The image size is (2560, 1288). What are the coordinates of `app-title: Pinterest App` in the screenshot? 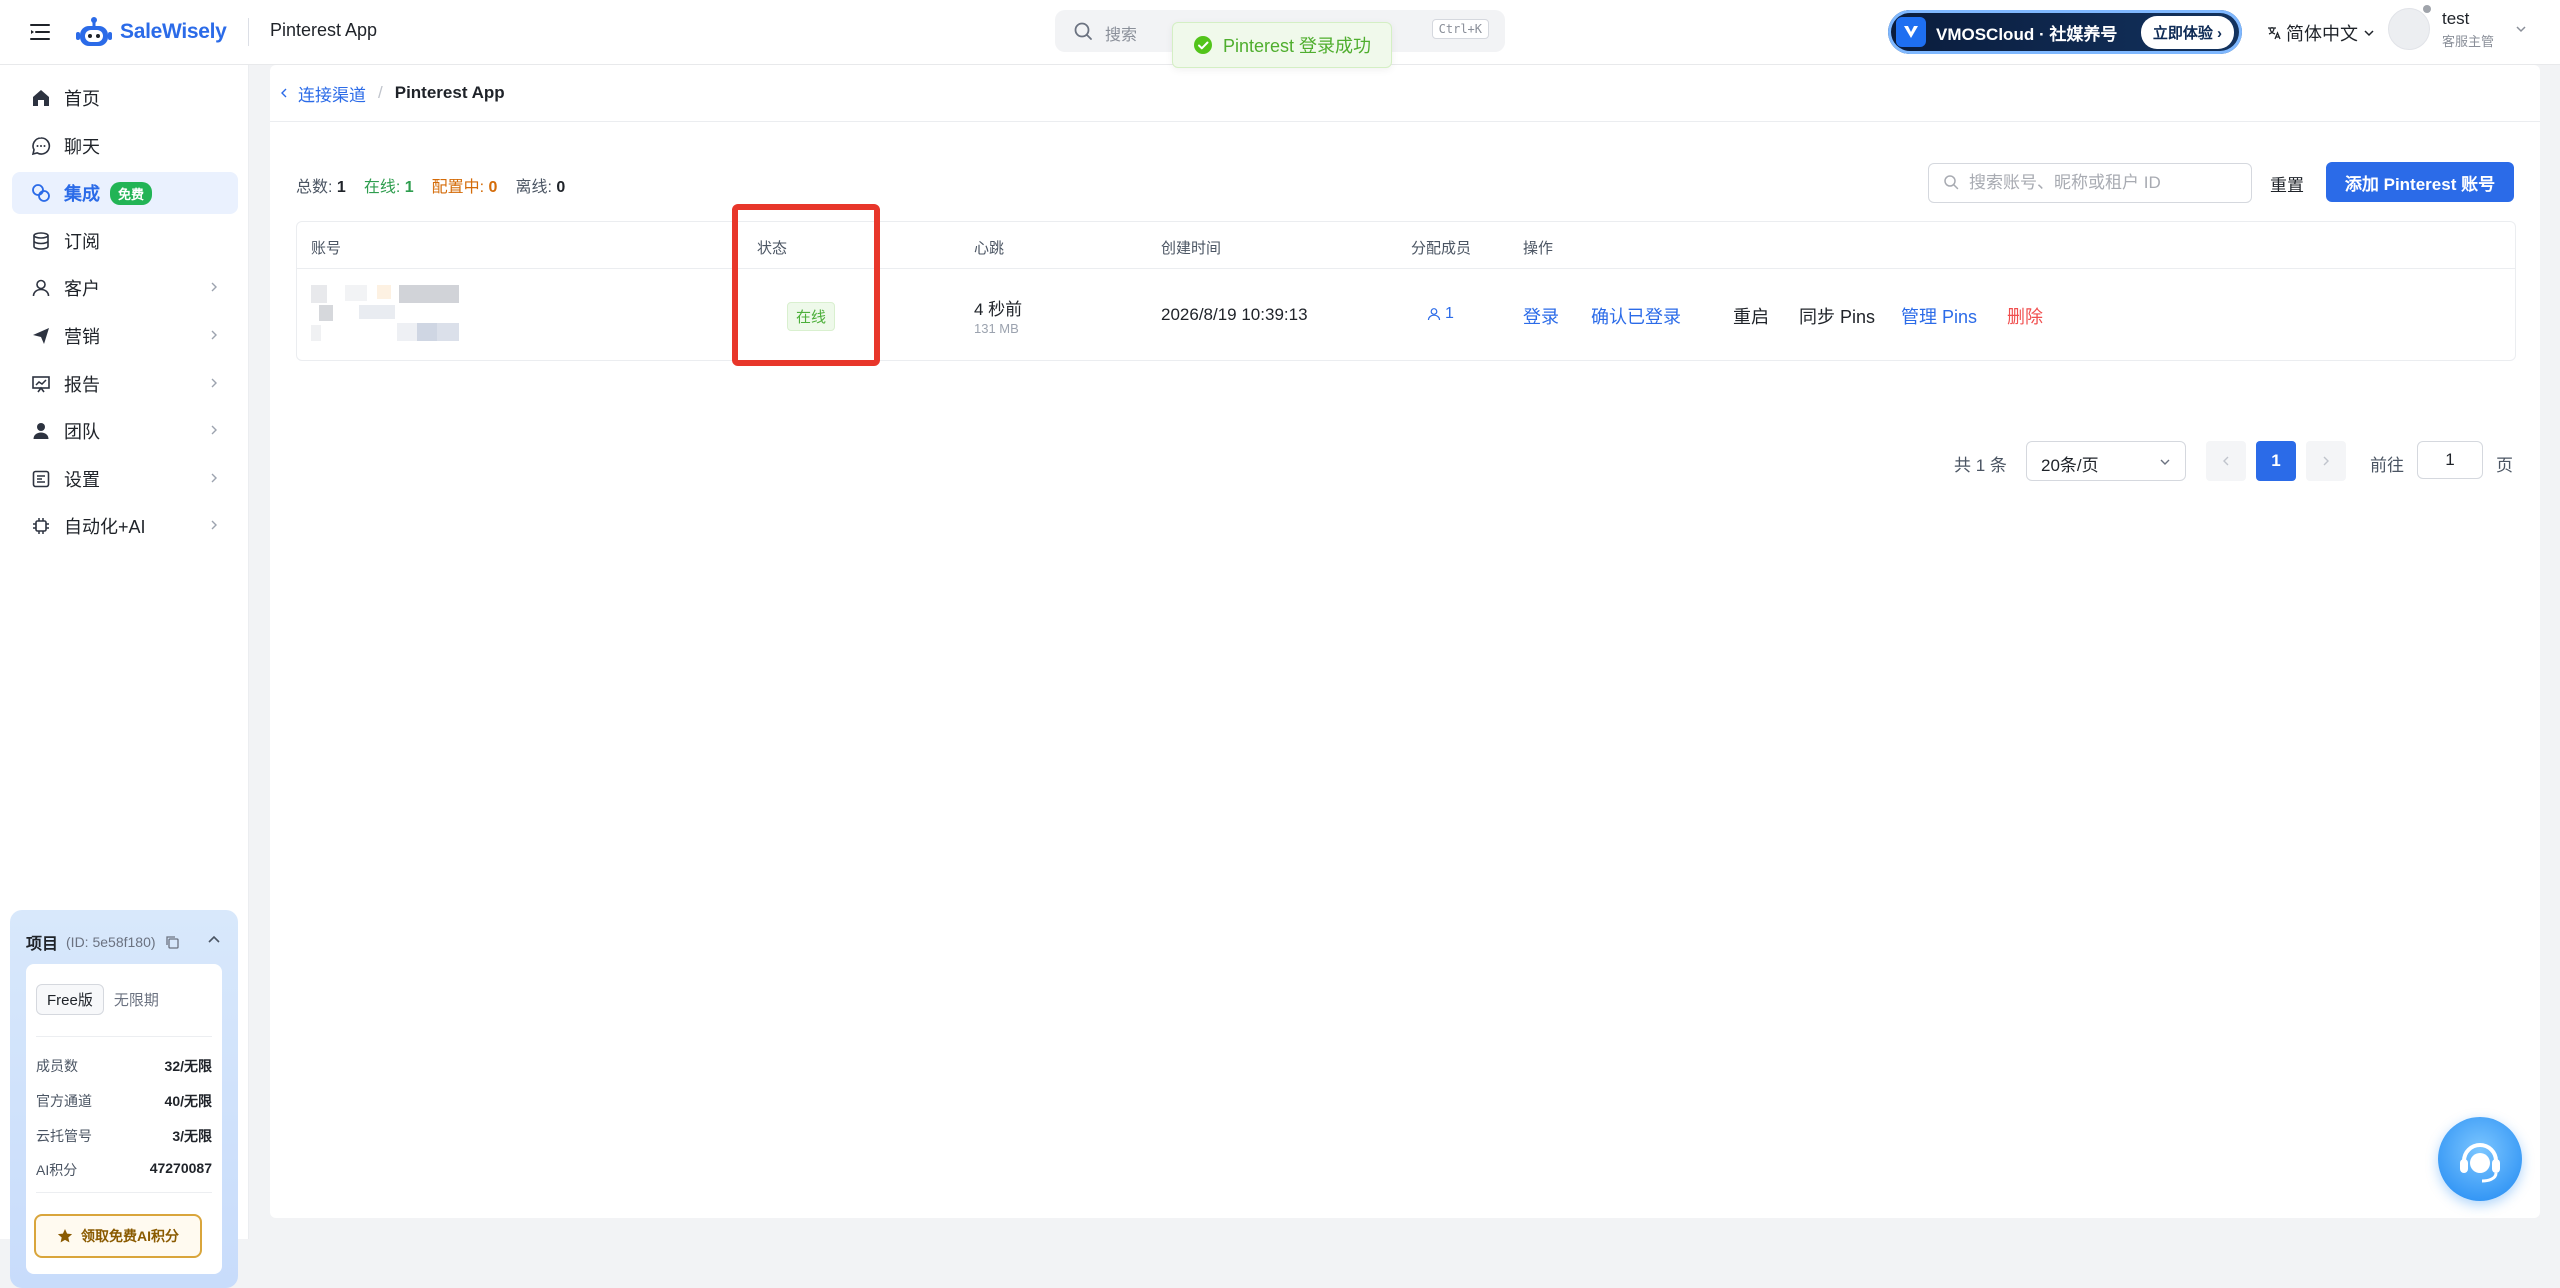 It's located at (324, 30).